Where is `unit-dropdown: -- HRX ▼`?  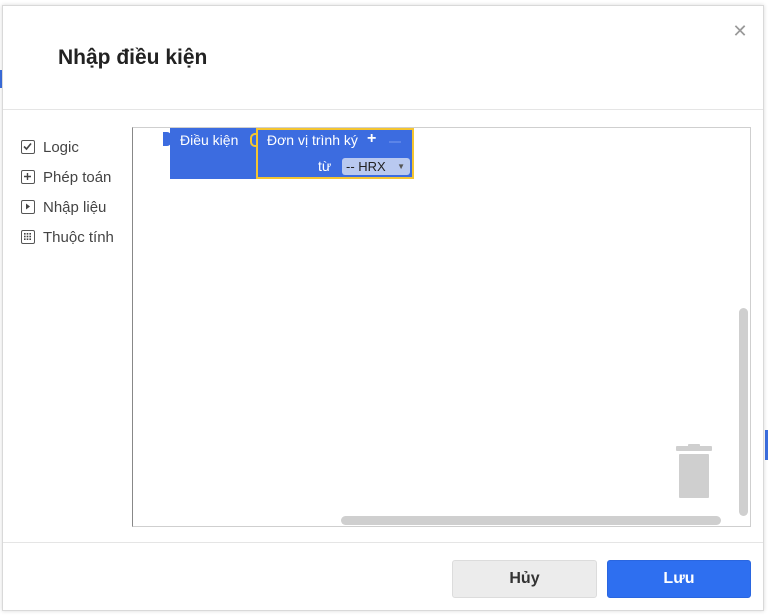 unit-dropdown: -- HRX ▼ is located at coordinates (376, 166).